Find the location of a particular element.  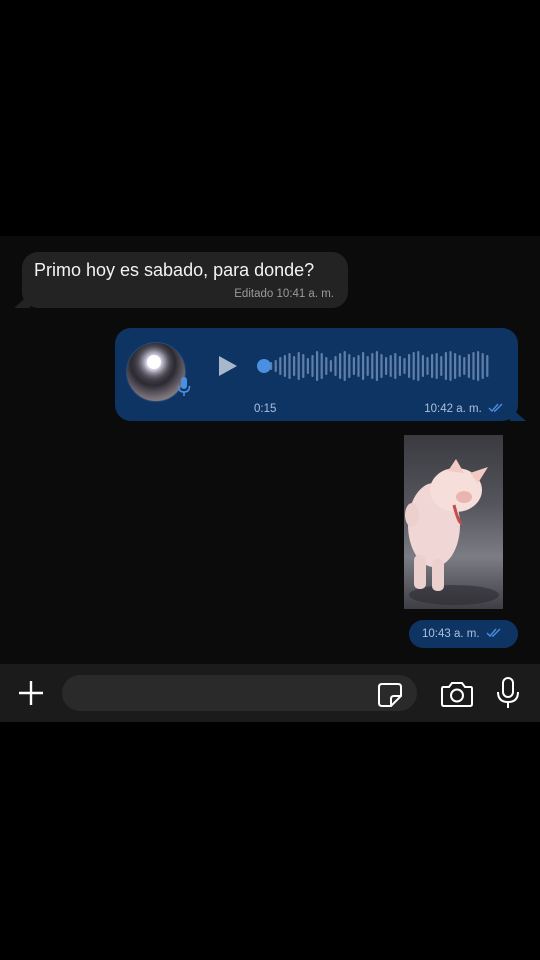

message-text: Primo hoy es sabado, para donde? is located at coordinates (174, 270).